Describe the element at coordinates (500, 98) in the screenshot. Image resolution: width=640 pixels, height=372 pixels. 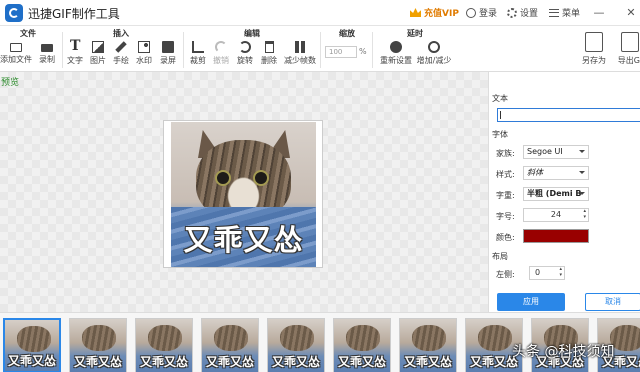
I see `text-section-title: 文本` at that location.